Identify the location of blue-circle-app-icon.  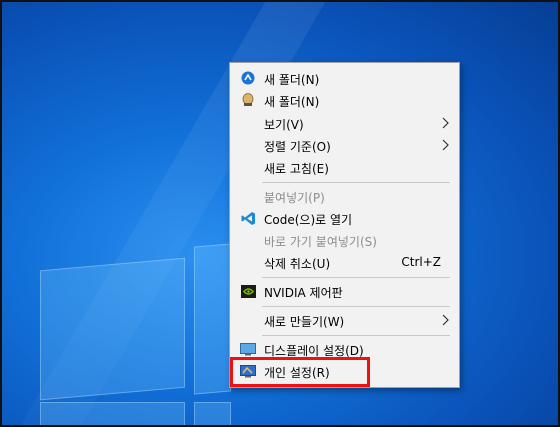
(248, 78).